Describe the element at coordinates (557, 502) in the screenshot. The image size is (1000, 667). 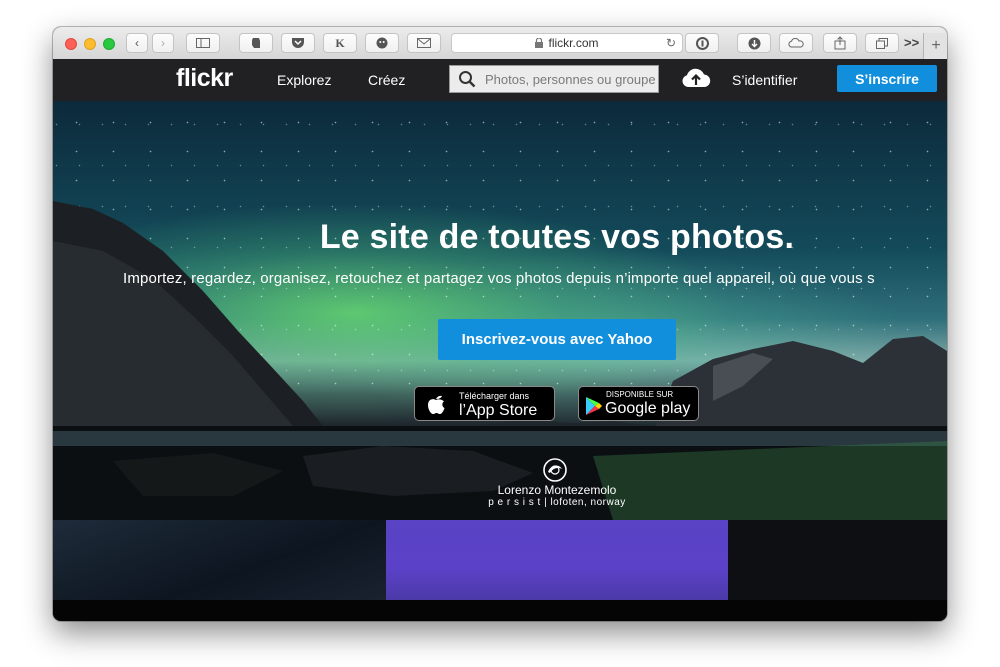
I see `photo-credit-subtitle: p e r s i s t | lofoten, norway` at that location.